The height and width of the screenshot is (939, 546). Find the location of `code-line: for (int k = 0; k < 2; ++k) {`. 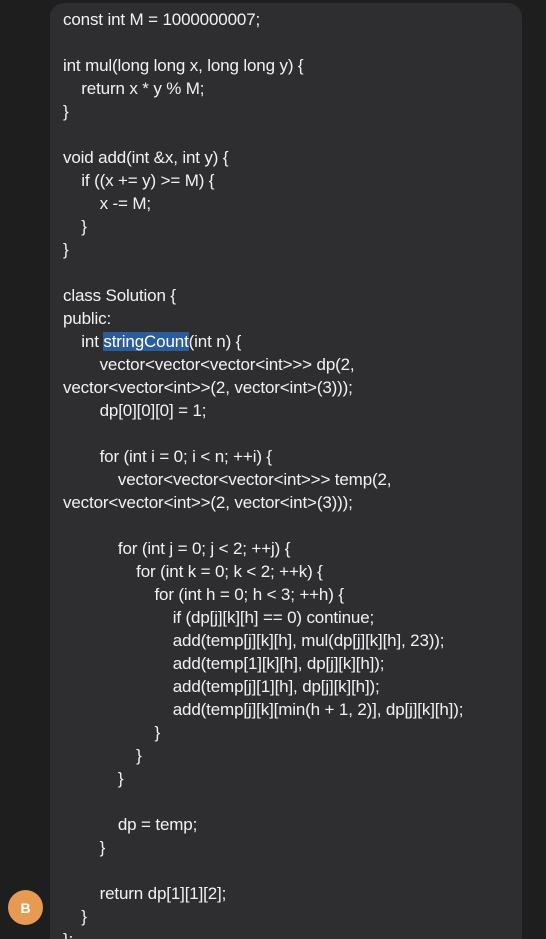

code-line: for (int k = 0; k < 2; ++k) { is located at coordinates (193, 571).